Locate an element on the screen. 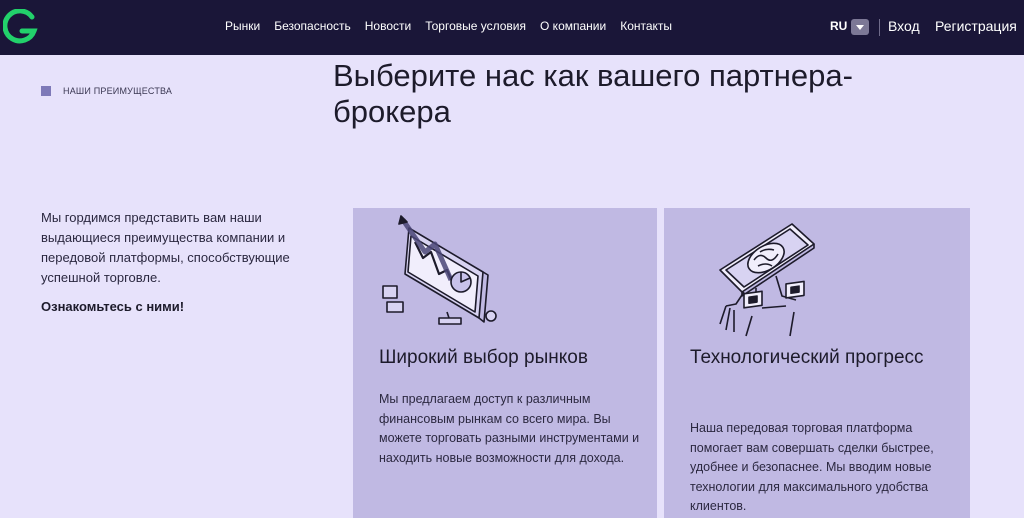 The image size is (1024, 518). chevron-down-icon is located at coordinates (860, 27).